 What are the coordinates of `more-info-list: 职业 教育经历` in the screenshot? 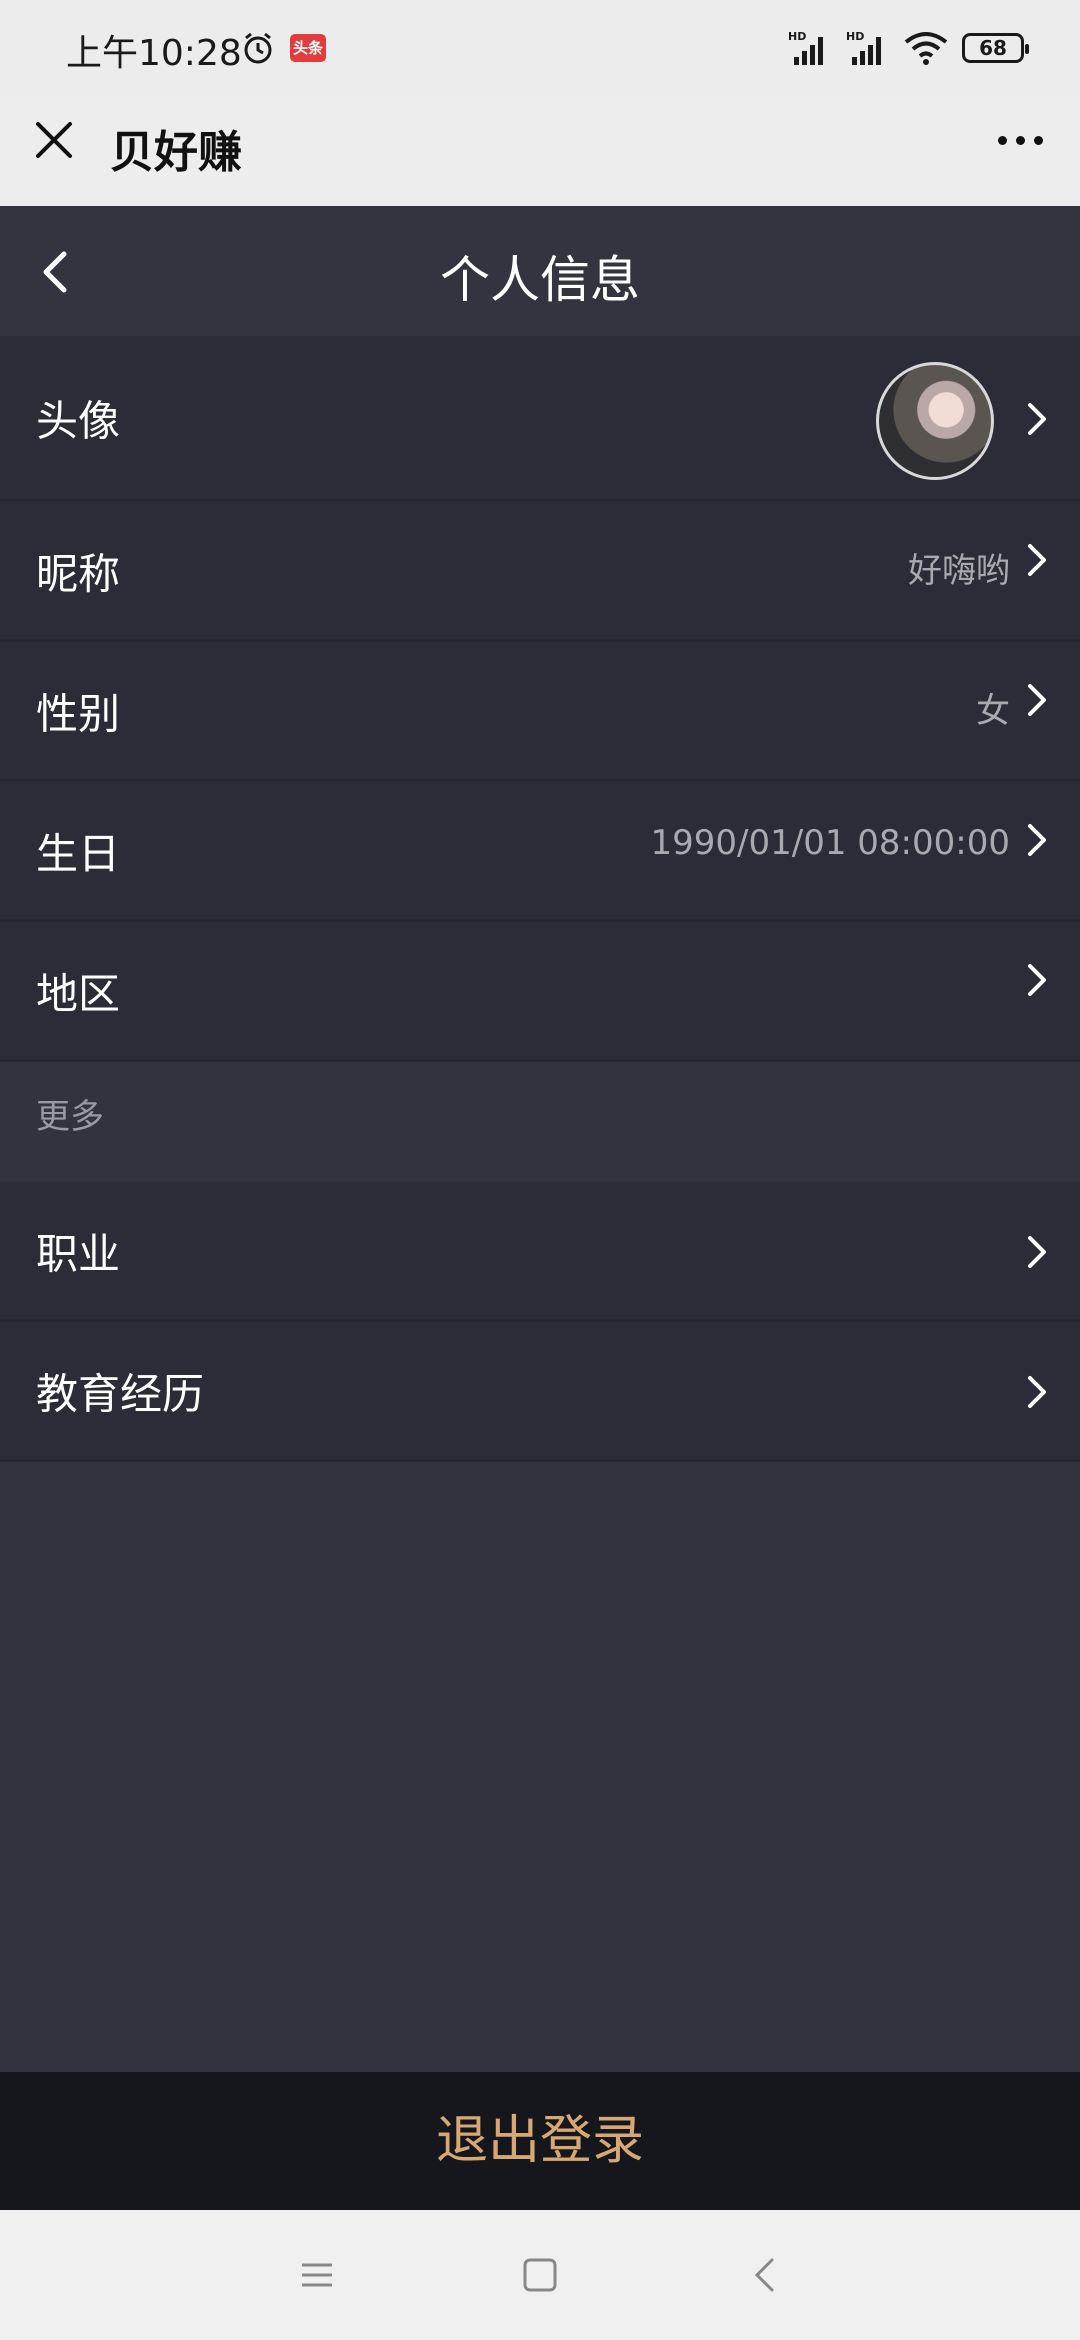 It's located at (540, 1322).